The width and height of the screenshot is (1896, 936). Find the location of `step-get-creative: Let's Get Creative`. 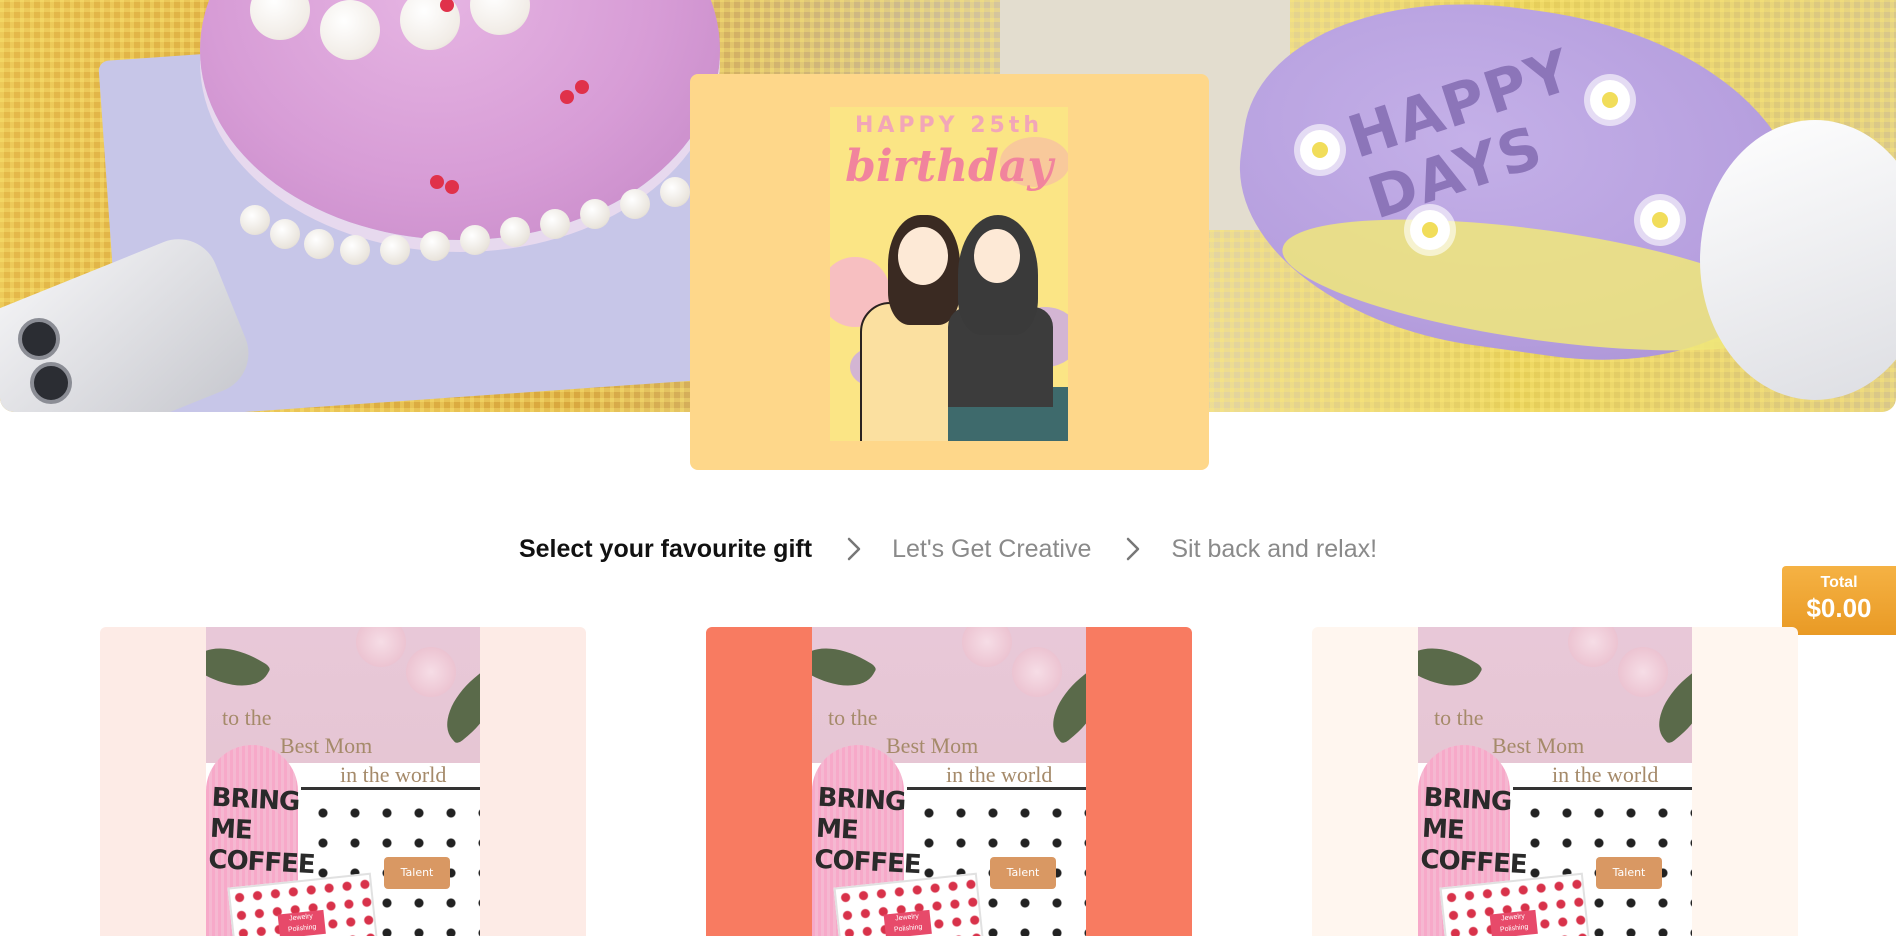

step-get-creative: Let's Get Creative is located at coordinates (991, 549).